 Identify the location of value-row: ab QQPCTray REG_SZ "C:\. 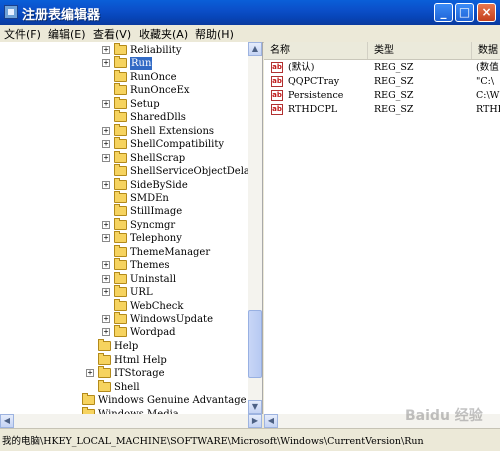
(382, 82).